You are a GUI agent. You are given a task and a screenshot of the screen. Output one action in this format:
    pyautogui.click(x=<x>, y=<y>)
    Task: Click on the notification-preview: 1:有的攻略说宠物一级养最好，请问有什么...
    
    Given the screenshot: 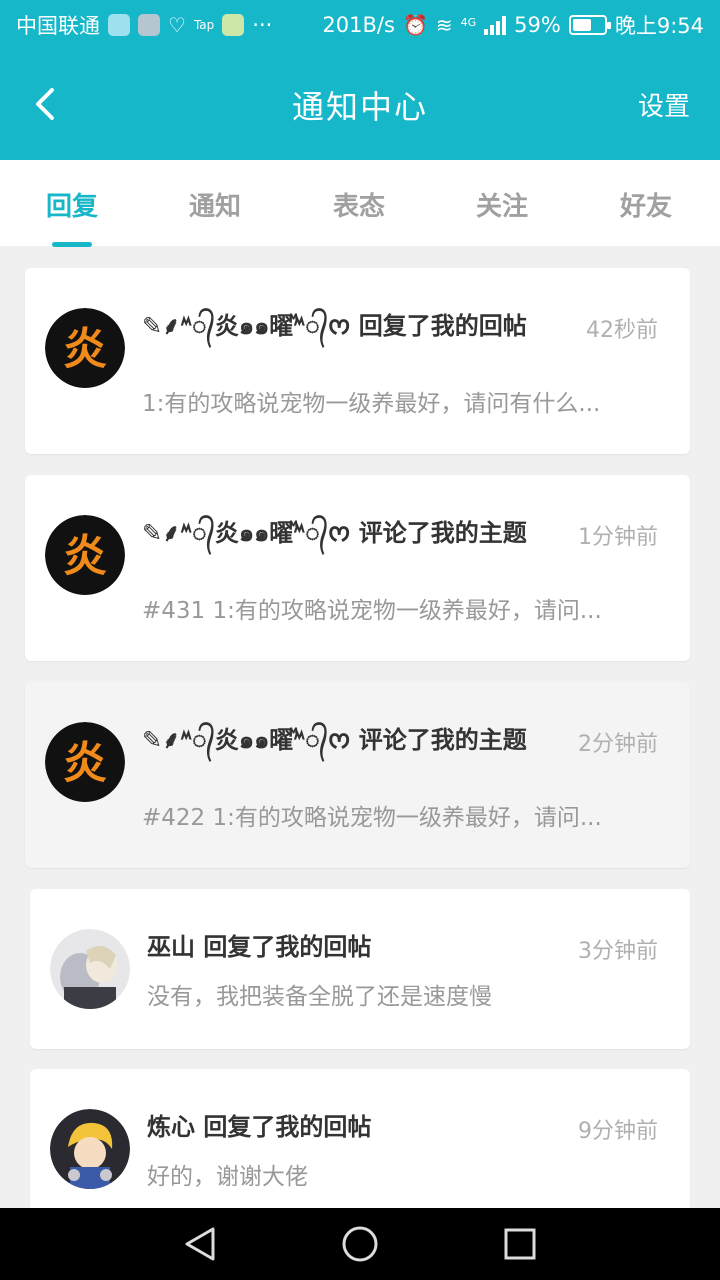 What is the action you would take?
    pyautogui.click(x=371, y=404)
    